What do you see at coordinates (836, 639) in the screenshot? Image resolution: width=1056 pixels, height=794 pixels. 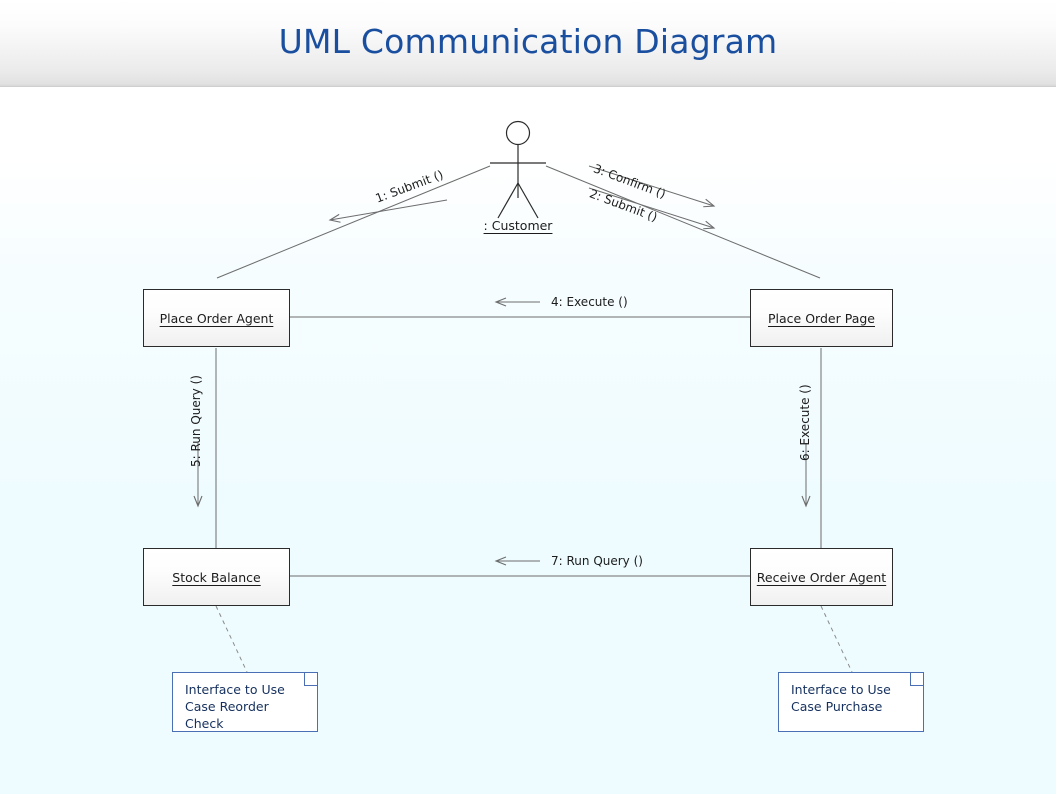 I see `note-anchor-right` at bounding box center [836, 639].